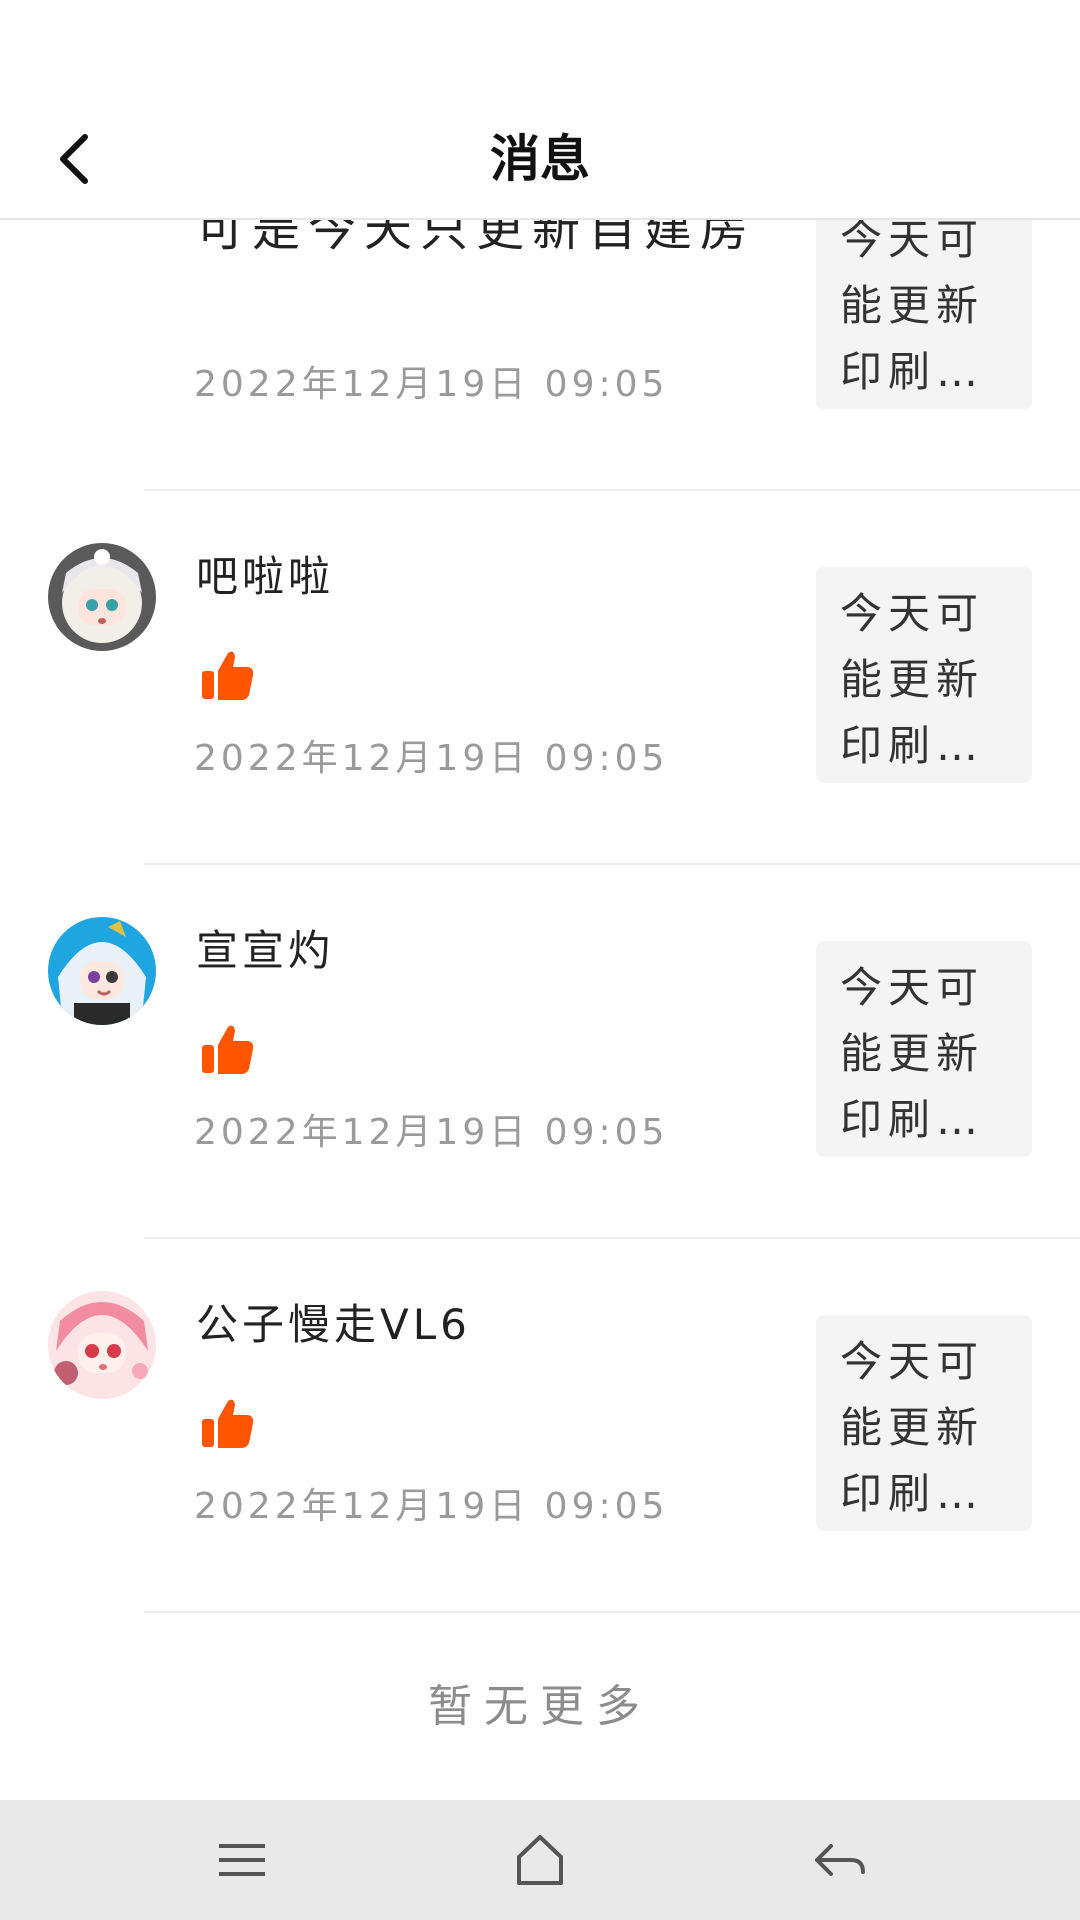 The width and height of the screenshot is (1080, 1920). Describe the element at coordinates (540, 1706) in the screenshot. I see `no-more-label: 暂无更多` at that location.